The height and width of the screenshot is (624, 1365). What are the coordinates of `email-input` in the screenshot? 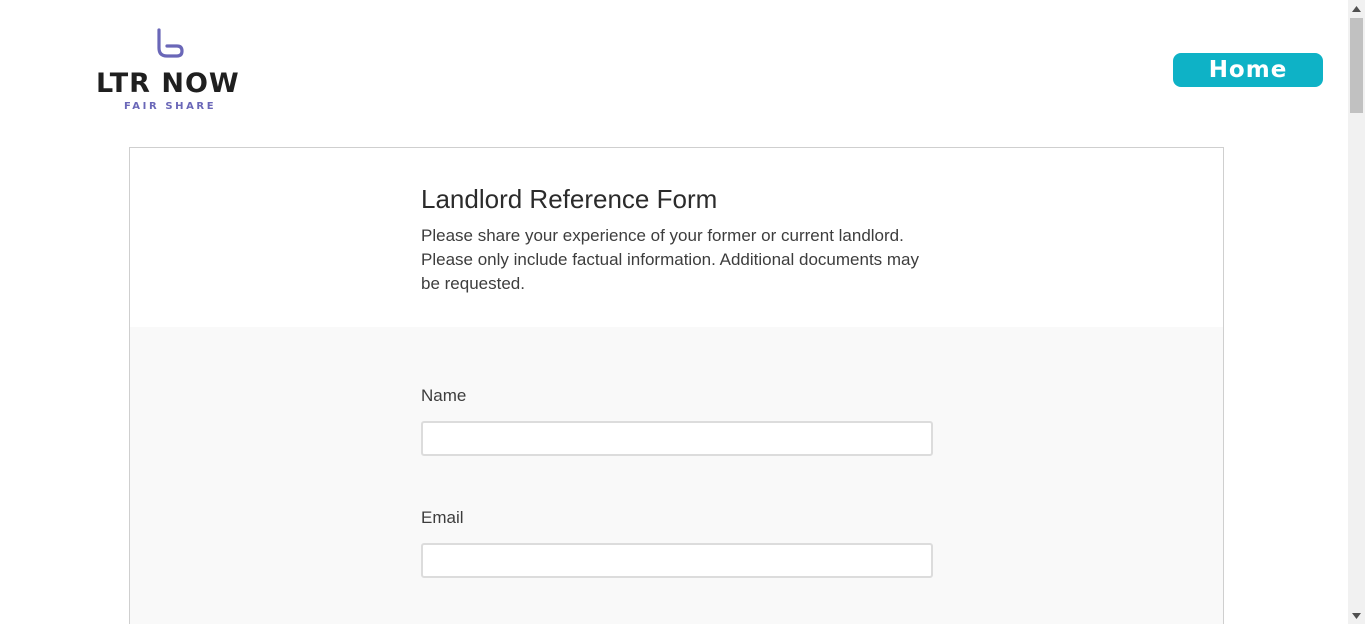 It's located at (677, 560).